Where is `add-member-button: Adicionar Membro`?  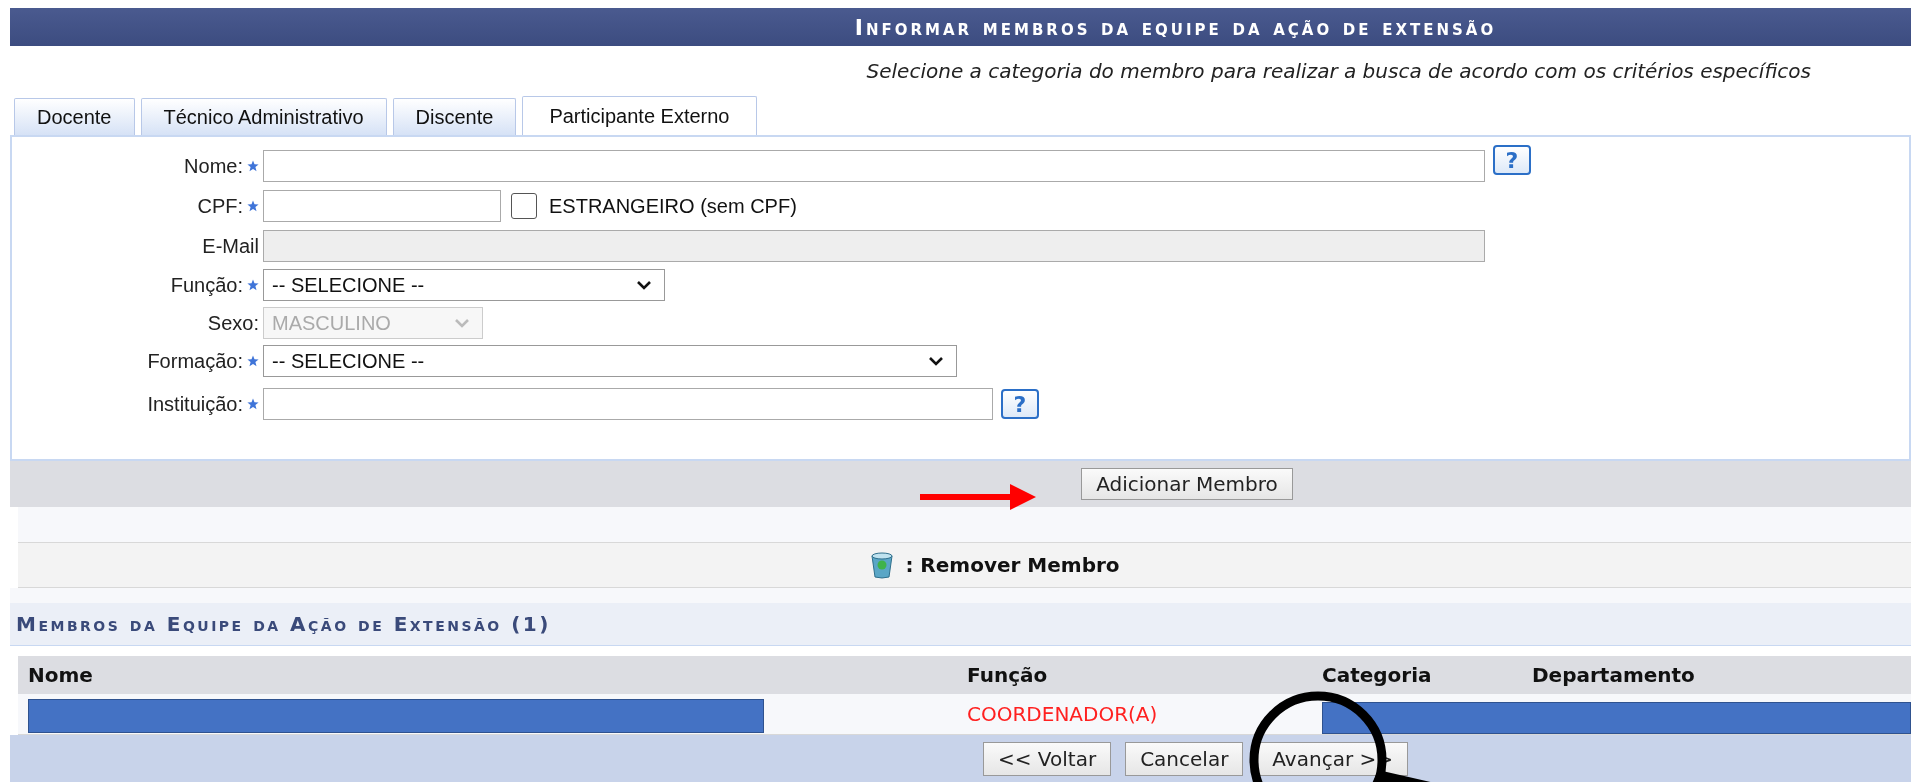 add-member-button: Adicionar Membro is located at coordinates (1187, 484).